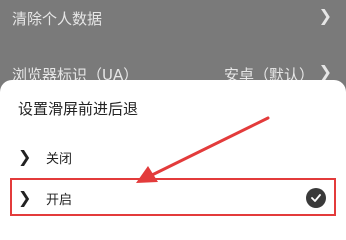 This screenshot has width=346, height=240. Describe the element at coordinates (173, 17) in the screenshot. I see `settings-item-clear-data: 清除个人数据 ❯` at that location.